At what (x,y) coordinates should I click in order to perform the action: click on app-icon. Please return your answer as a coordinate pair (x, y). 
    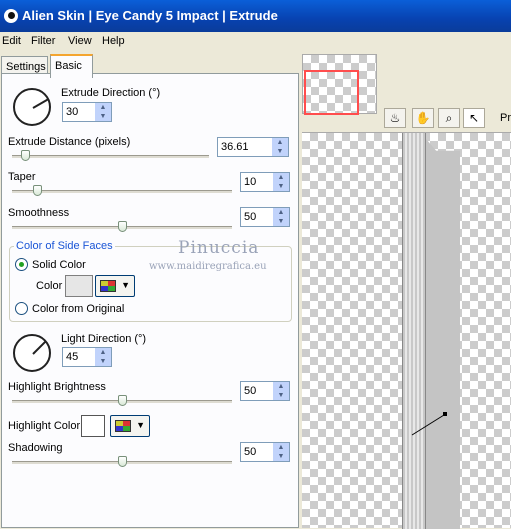
    Looking at the image, I should click on (11, 16).